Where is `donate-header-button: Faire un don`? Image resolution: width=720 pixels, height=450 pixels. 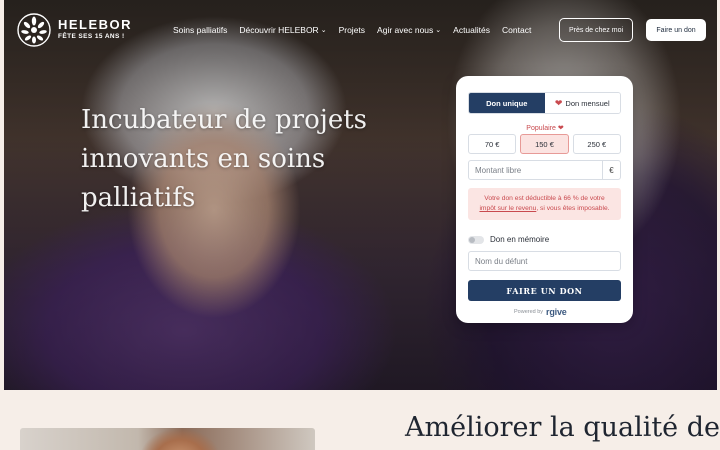
donate-header-button: Faire un don is located at coordinates (676, 30).